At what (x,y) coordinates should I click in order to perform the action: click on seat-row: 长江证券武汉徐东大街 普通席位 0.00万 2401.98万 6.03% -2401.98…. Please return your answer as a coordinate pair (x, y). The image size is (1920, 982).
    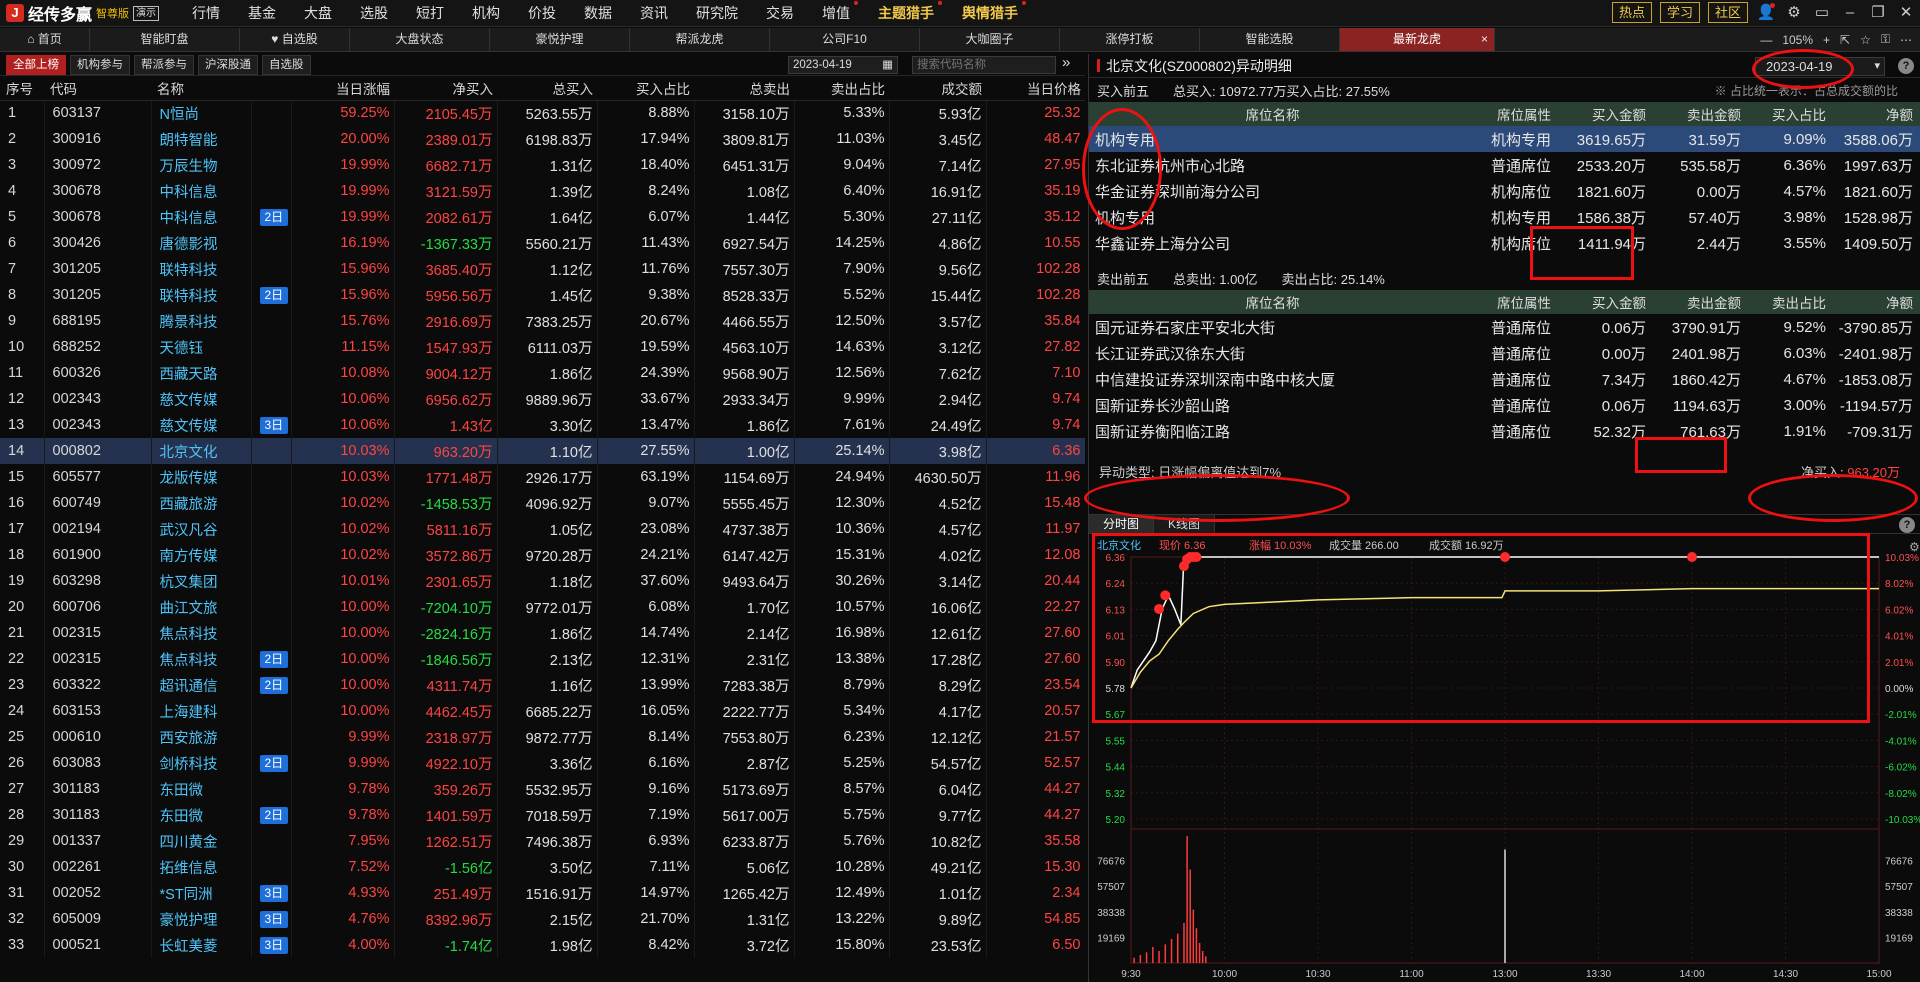
    Looking at the image, I should click on (1504, 353).